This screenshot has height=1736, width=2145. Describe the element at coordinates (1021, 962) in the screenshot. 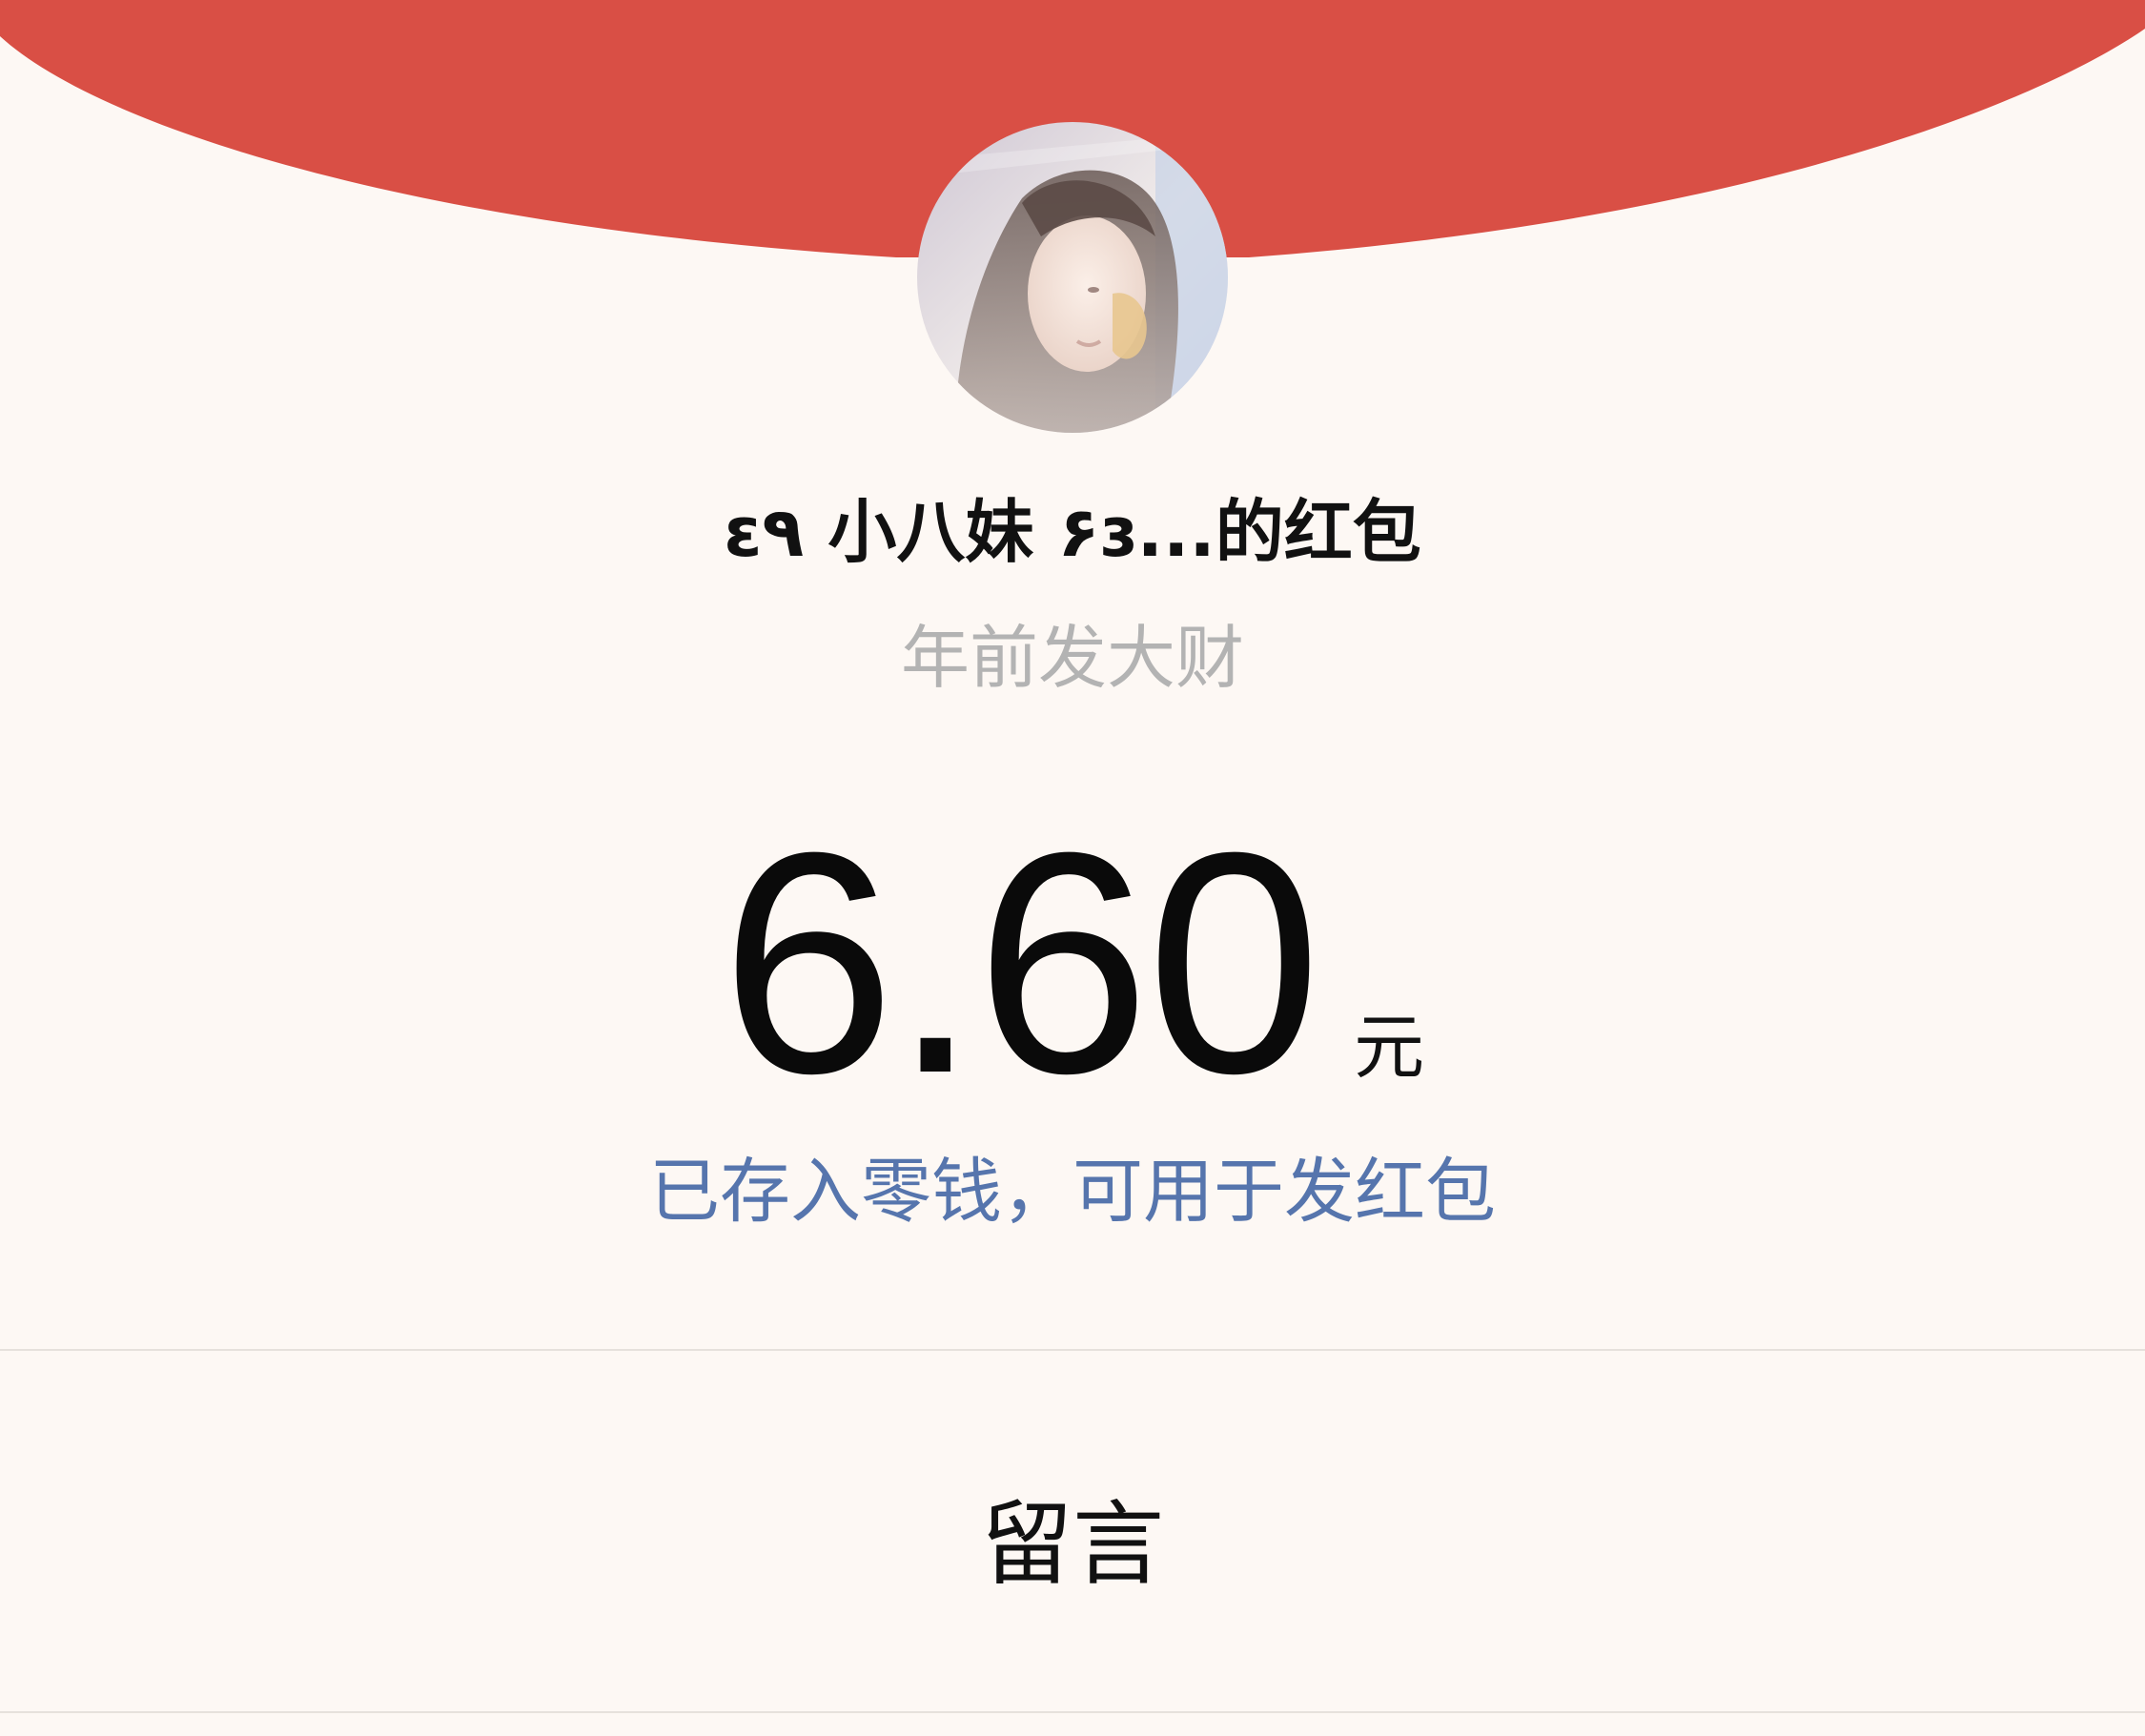

I see `amount-value: 6.60` at that location.